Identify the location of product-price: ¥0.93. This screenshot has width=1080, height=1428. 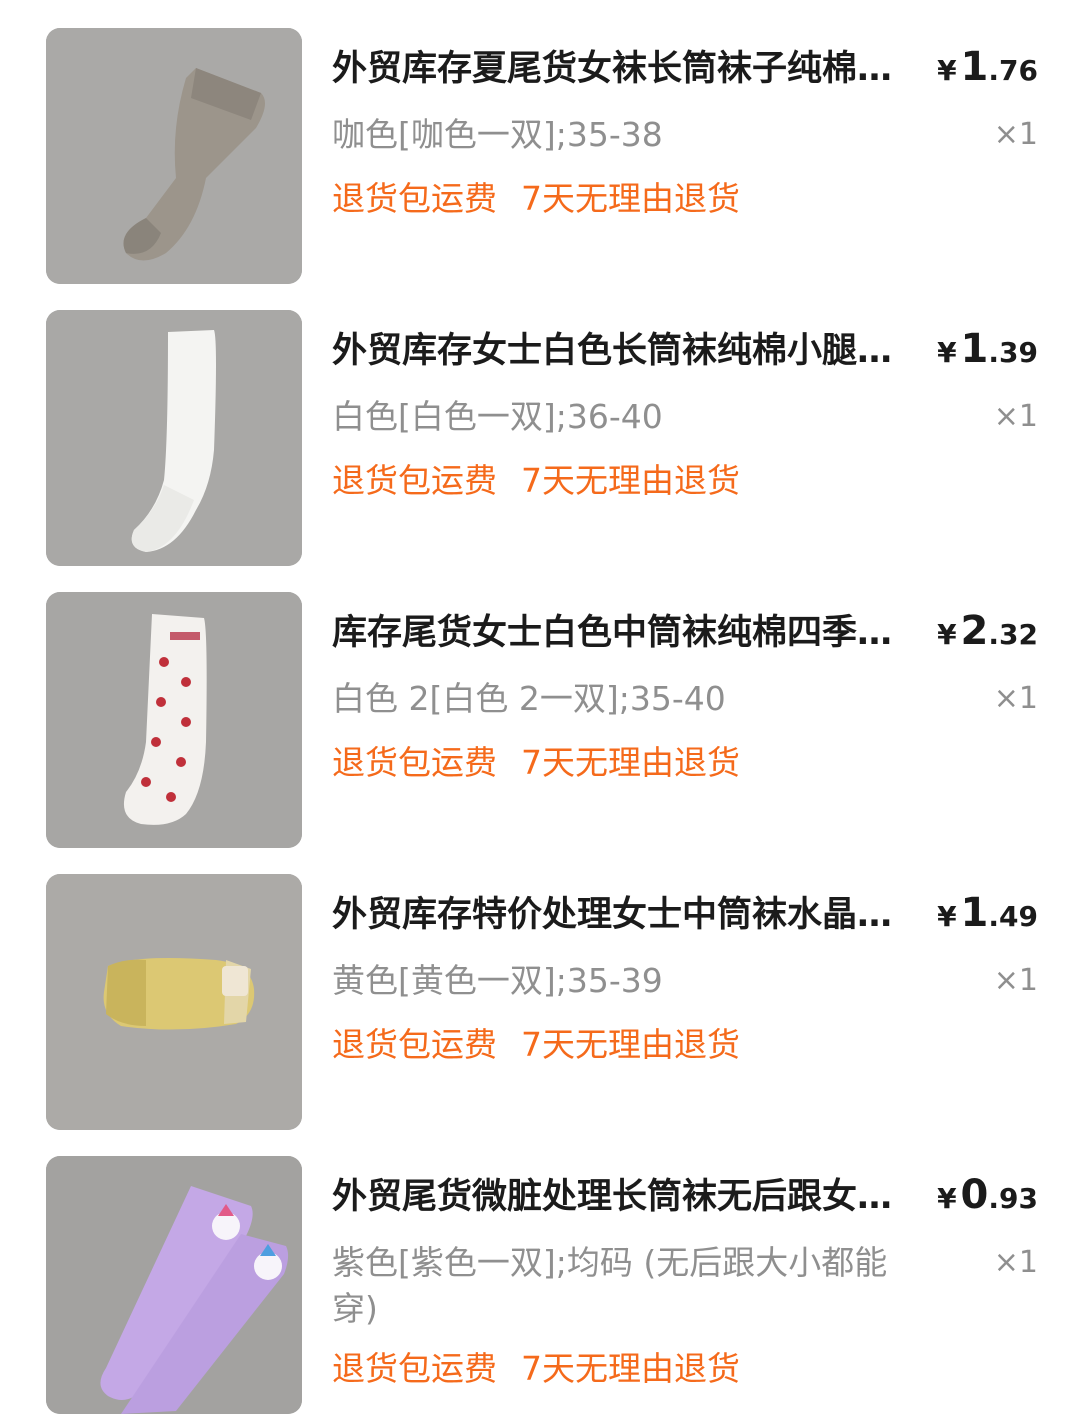
(983, 1195).